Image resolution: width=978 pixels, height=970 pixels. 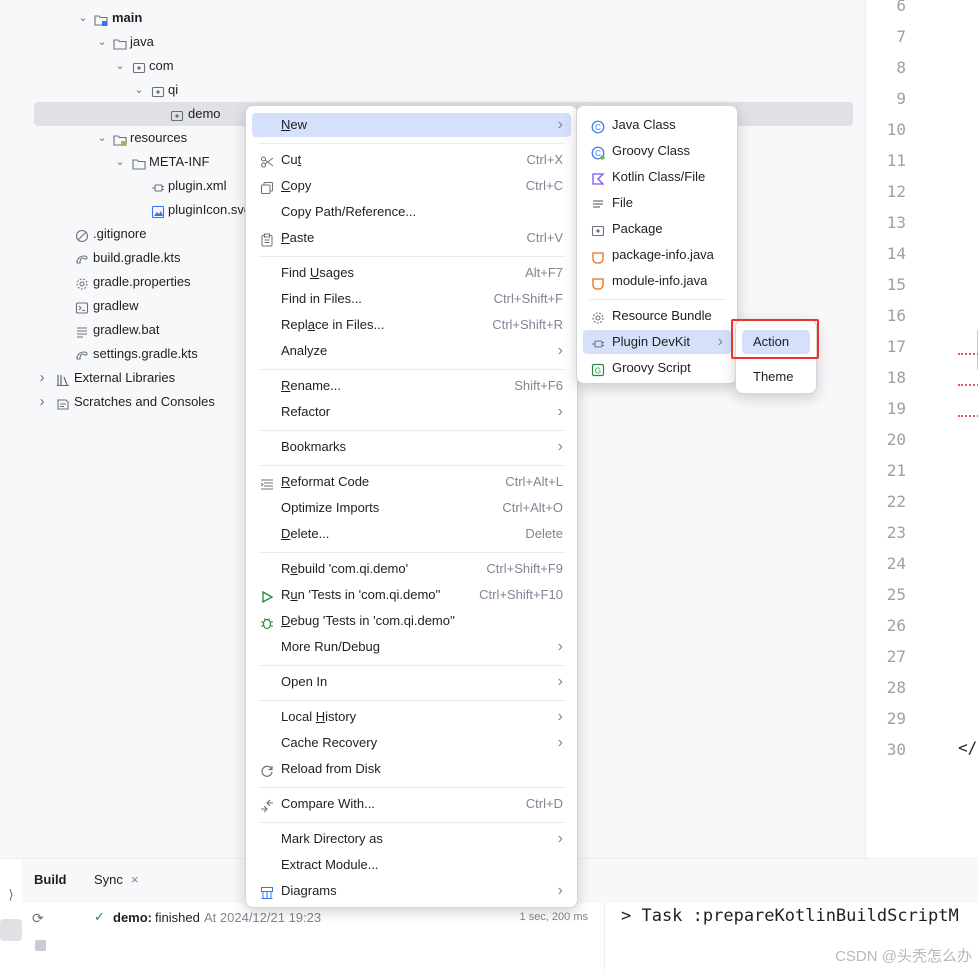 I want to click on tree-row-com: ⌄ com, so click(x=443, y=66).